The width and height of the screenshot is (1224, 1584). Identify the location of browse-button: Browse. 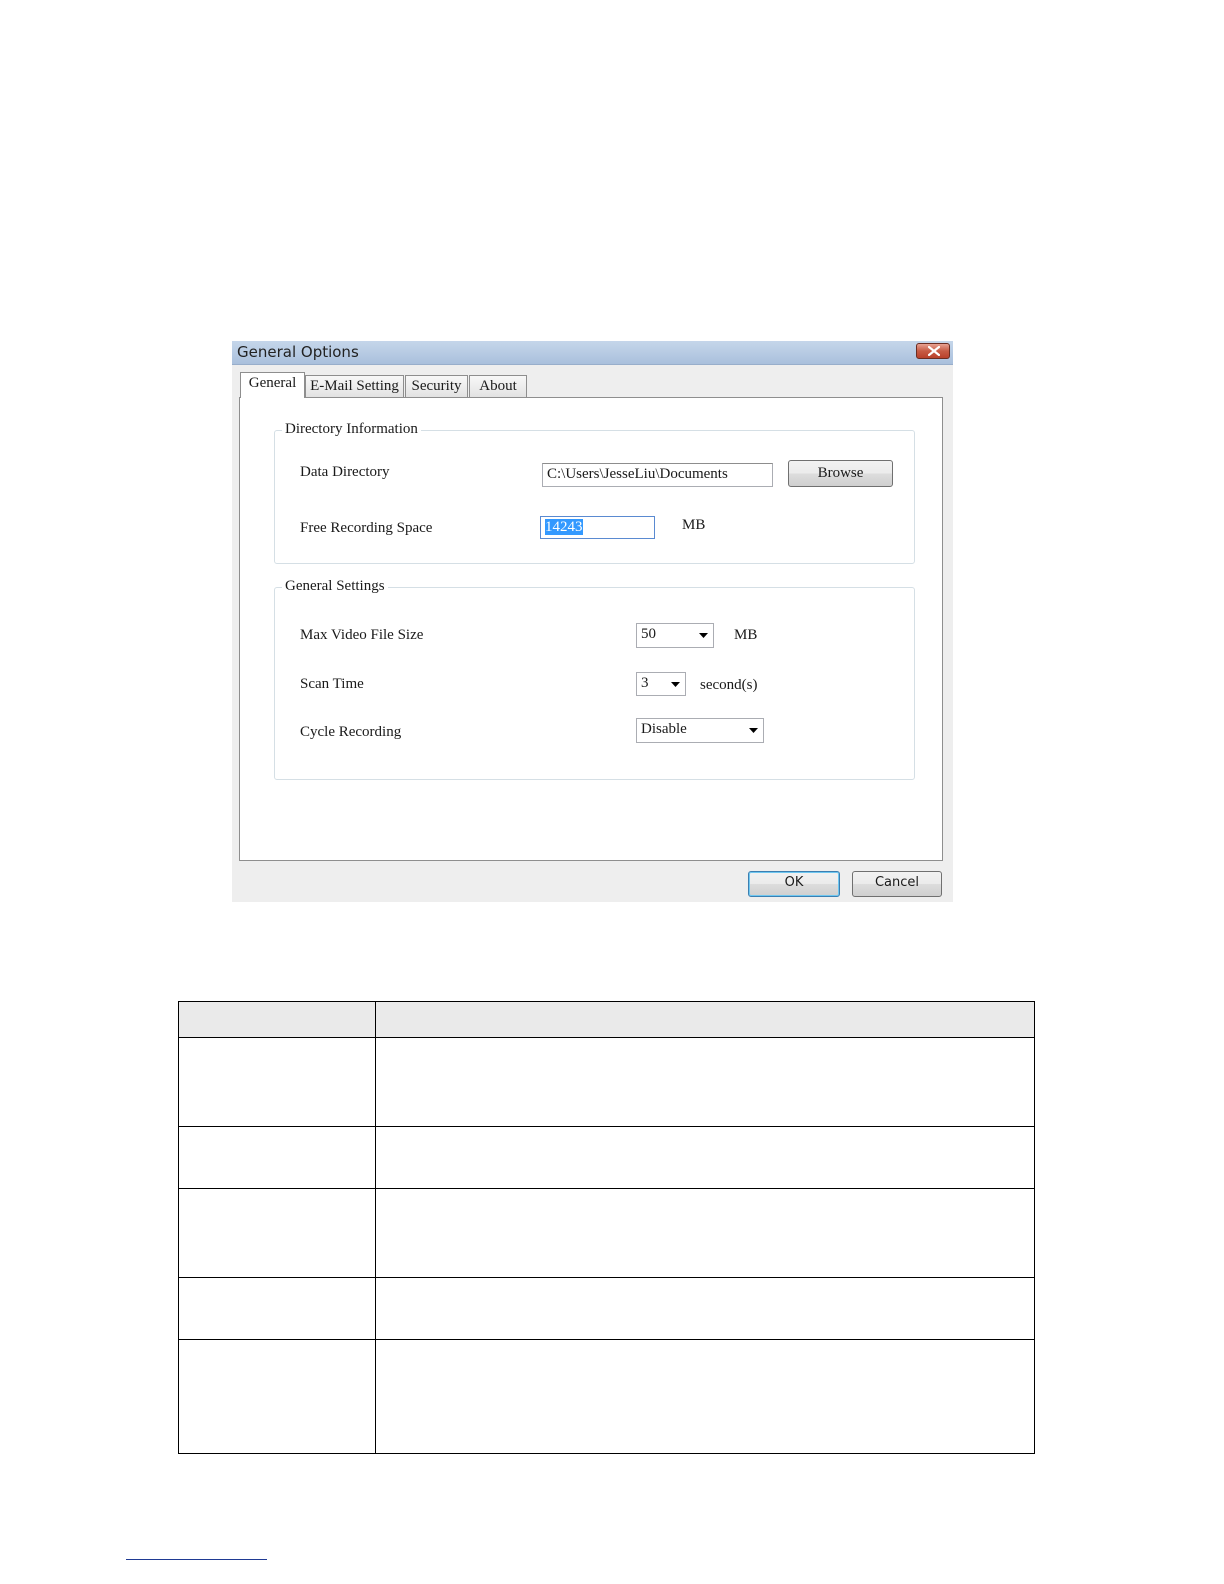
(840, 473).